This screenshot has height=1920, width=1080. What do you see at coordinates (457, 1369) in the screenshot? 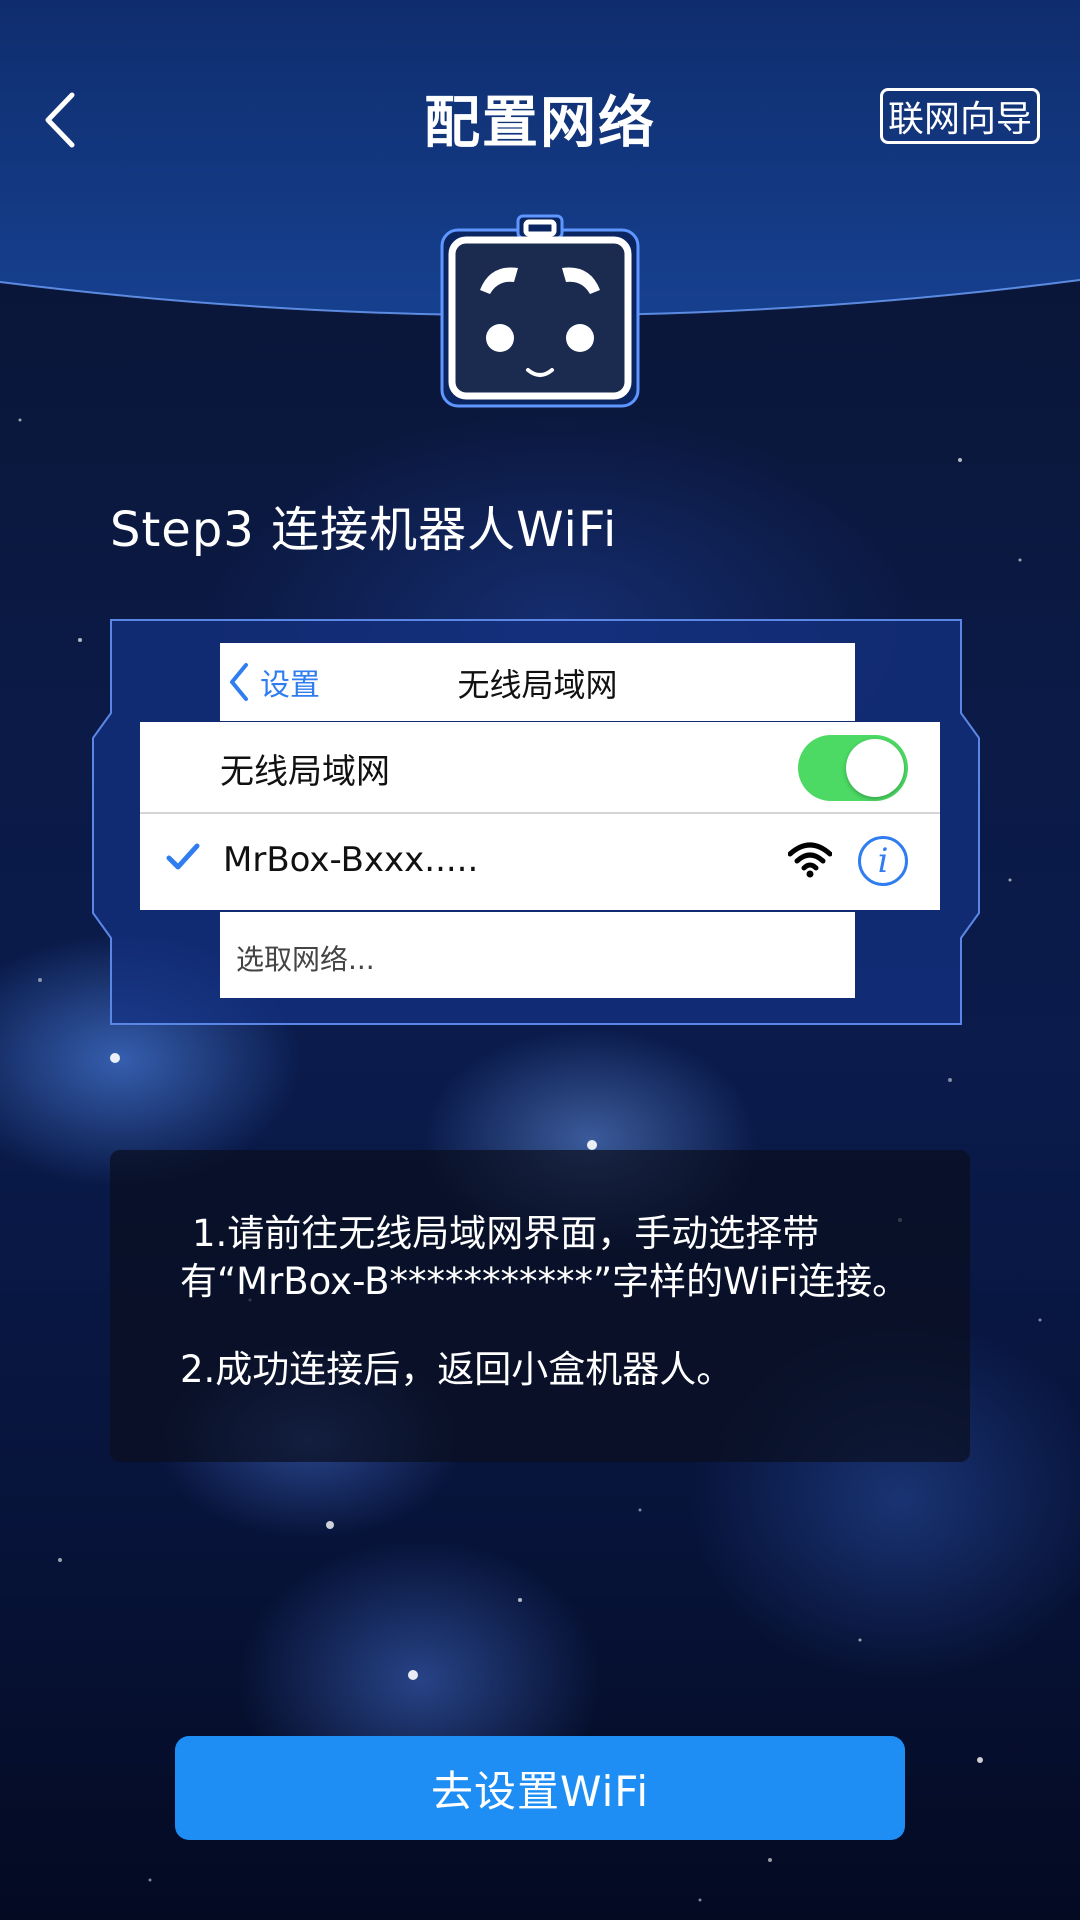
I see `instruction-step-2: 2.成功连接后，返回小盒机器人。` at bounding box center [457, 1369].